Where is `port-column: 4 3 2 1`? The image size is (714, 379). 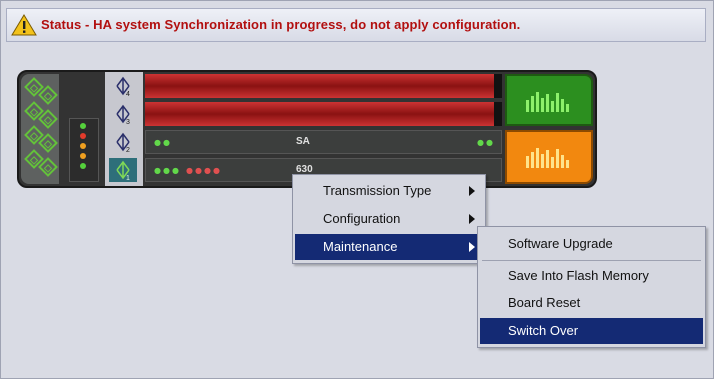 port-column: 4 3 2 1 is located at coordinates (124, 129).